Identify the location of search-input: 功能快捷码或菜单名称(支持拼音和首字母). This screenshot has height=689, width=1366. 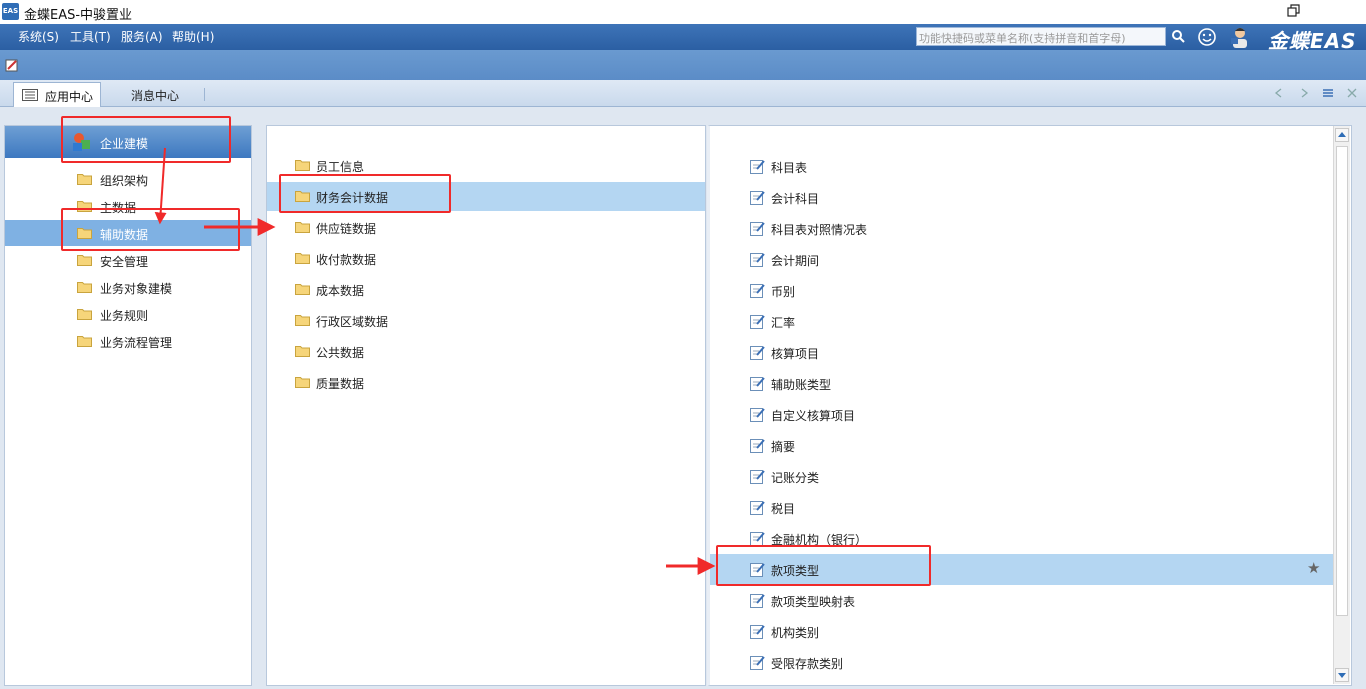
(1041, 36).